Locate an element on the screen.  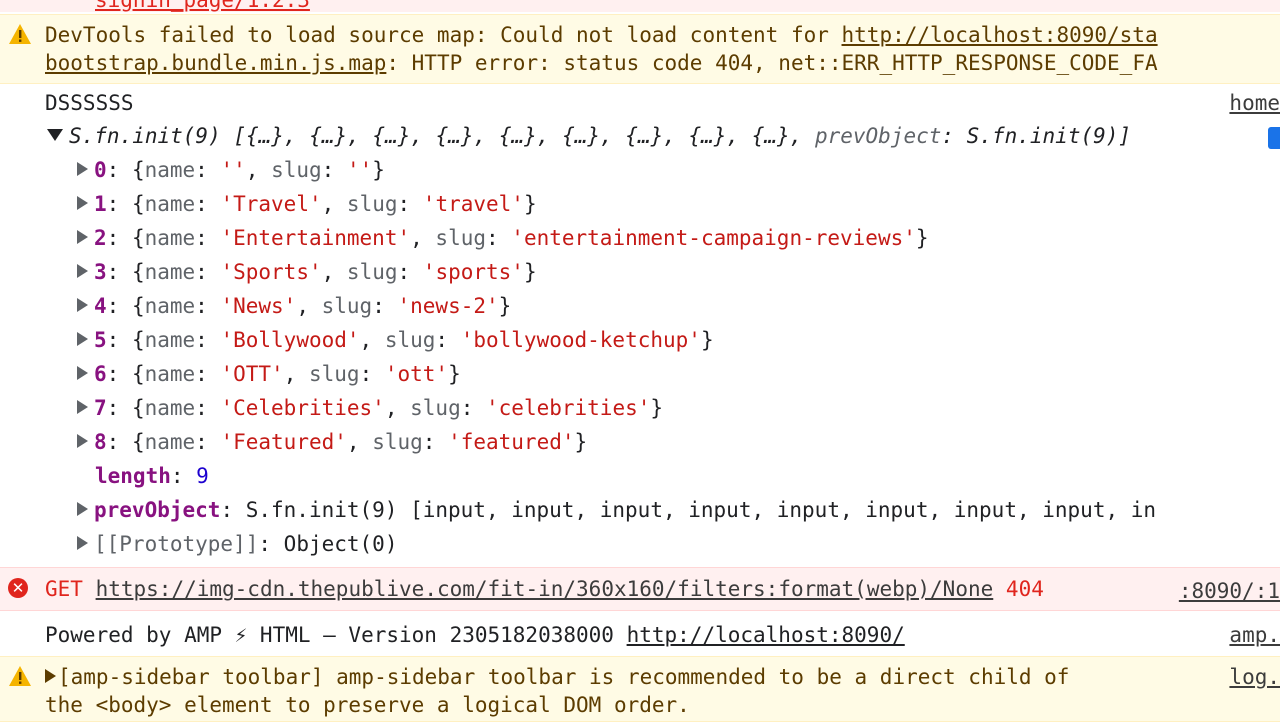
entry-name-value: 'OTT' is located at coordinates (252, 374).